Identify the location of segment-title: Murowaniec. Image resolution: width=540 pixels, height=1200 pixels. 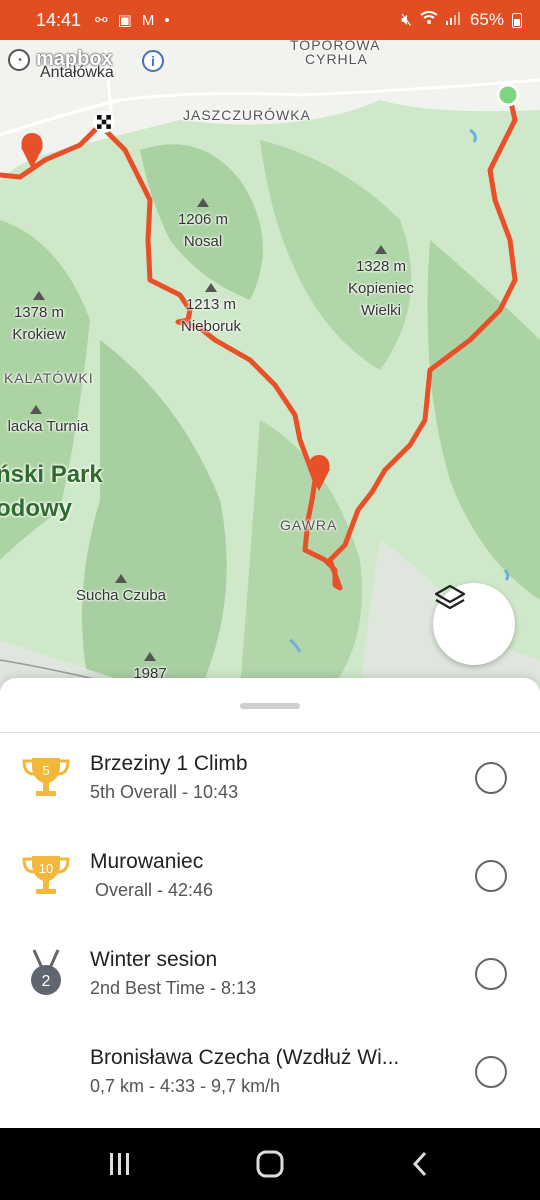
(147, 861).